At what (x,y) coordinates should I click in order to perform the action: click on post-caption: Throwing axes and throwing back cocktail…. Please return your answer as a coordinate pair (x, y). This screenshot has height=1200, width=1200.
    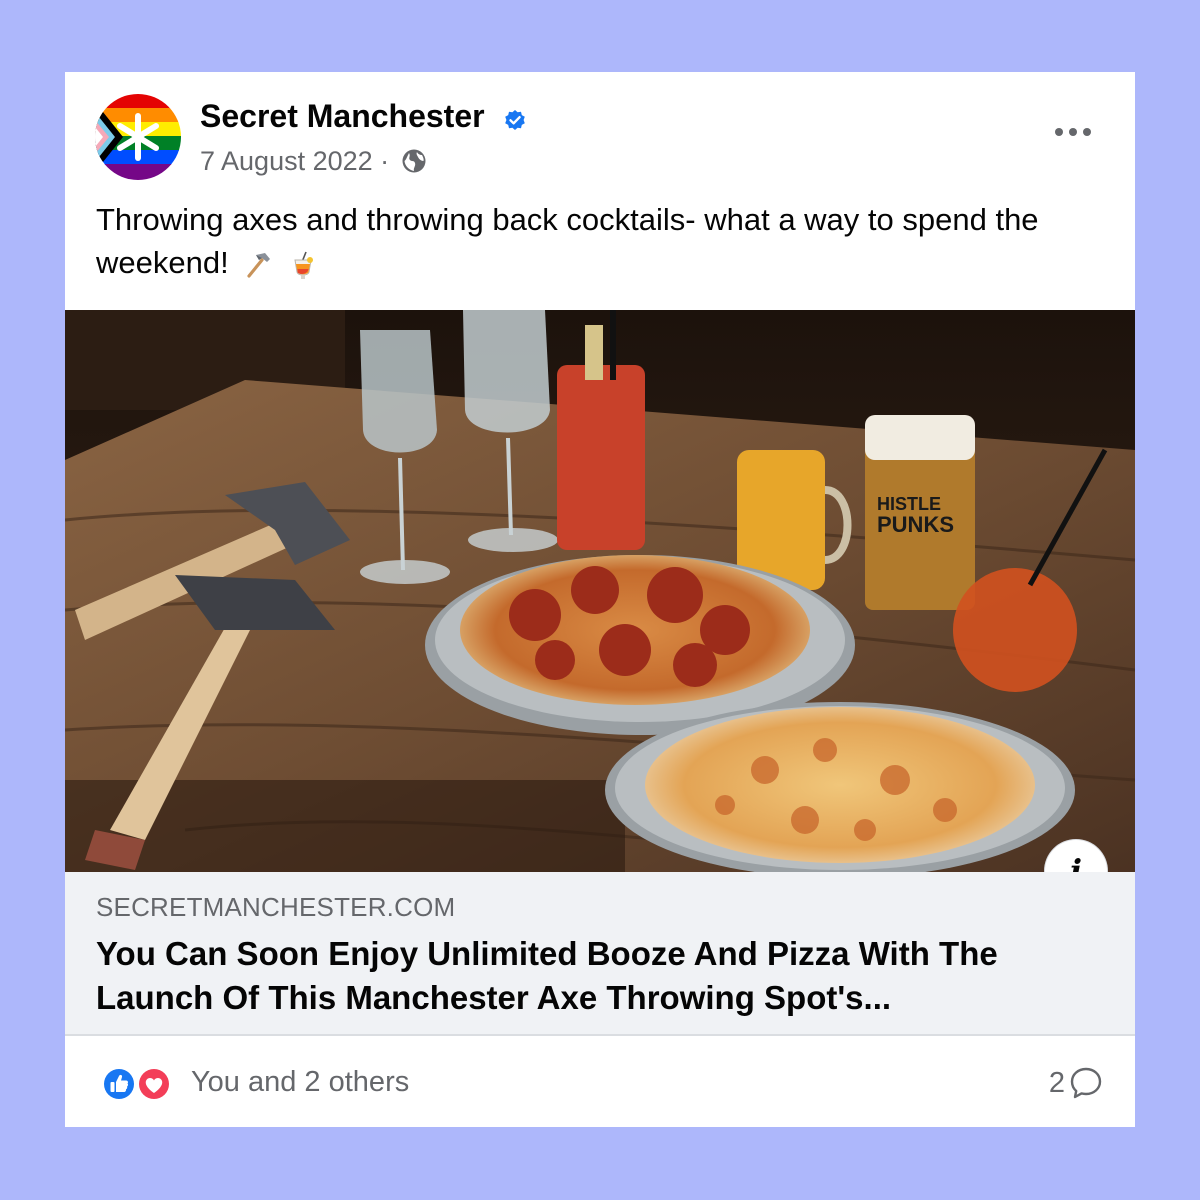
    Looking at the image, I should click on (591, 241).